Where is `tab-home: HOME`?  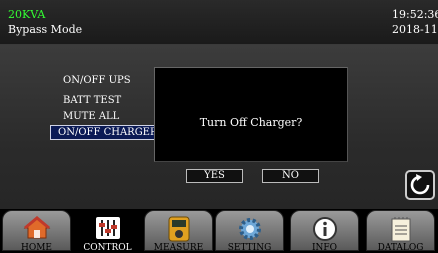
tab-home: HOME is located at coordinates (36, 231).